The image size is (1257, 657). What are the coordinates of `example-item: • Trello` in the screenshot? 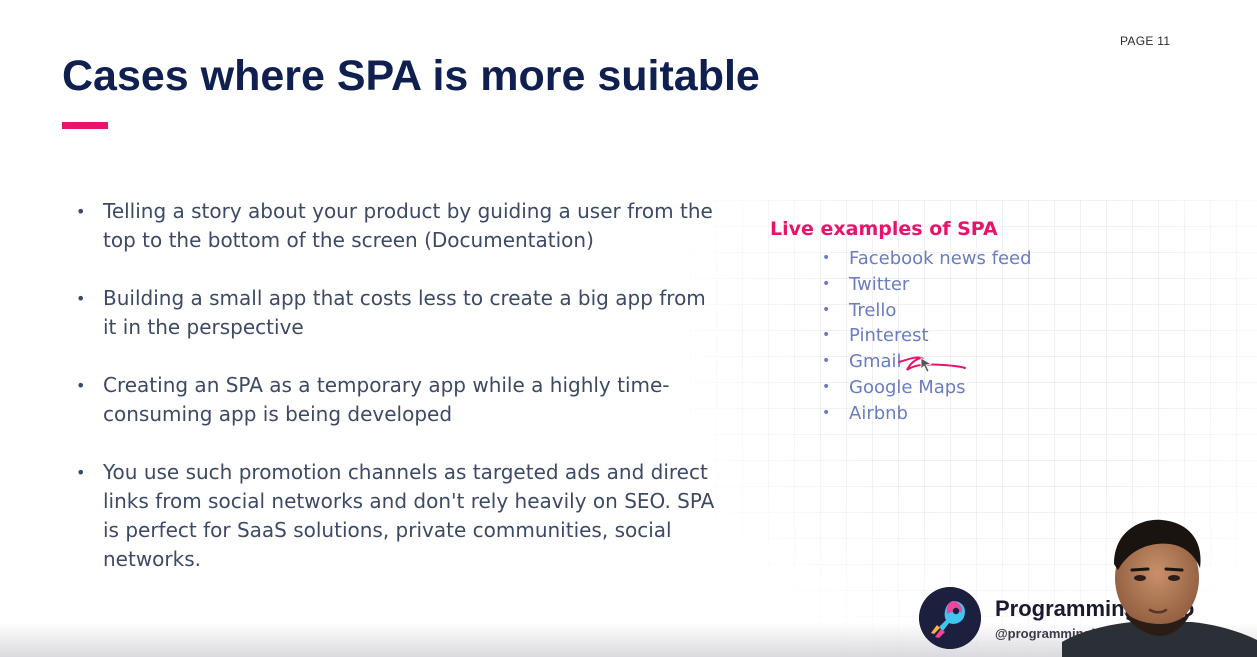 It's located at (926, 311).